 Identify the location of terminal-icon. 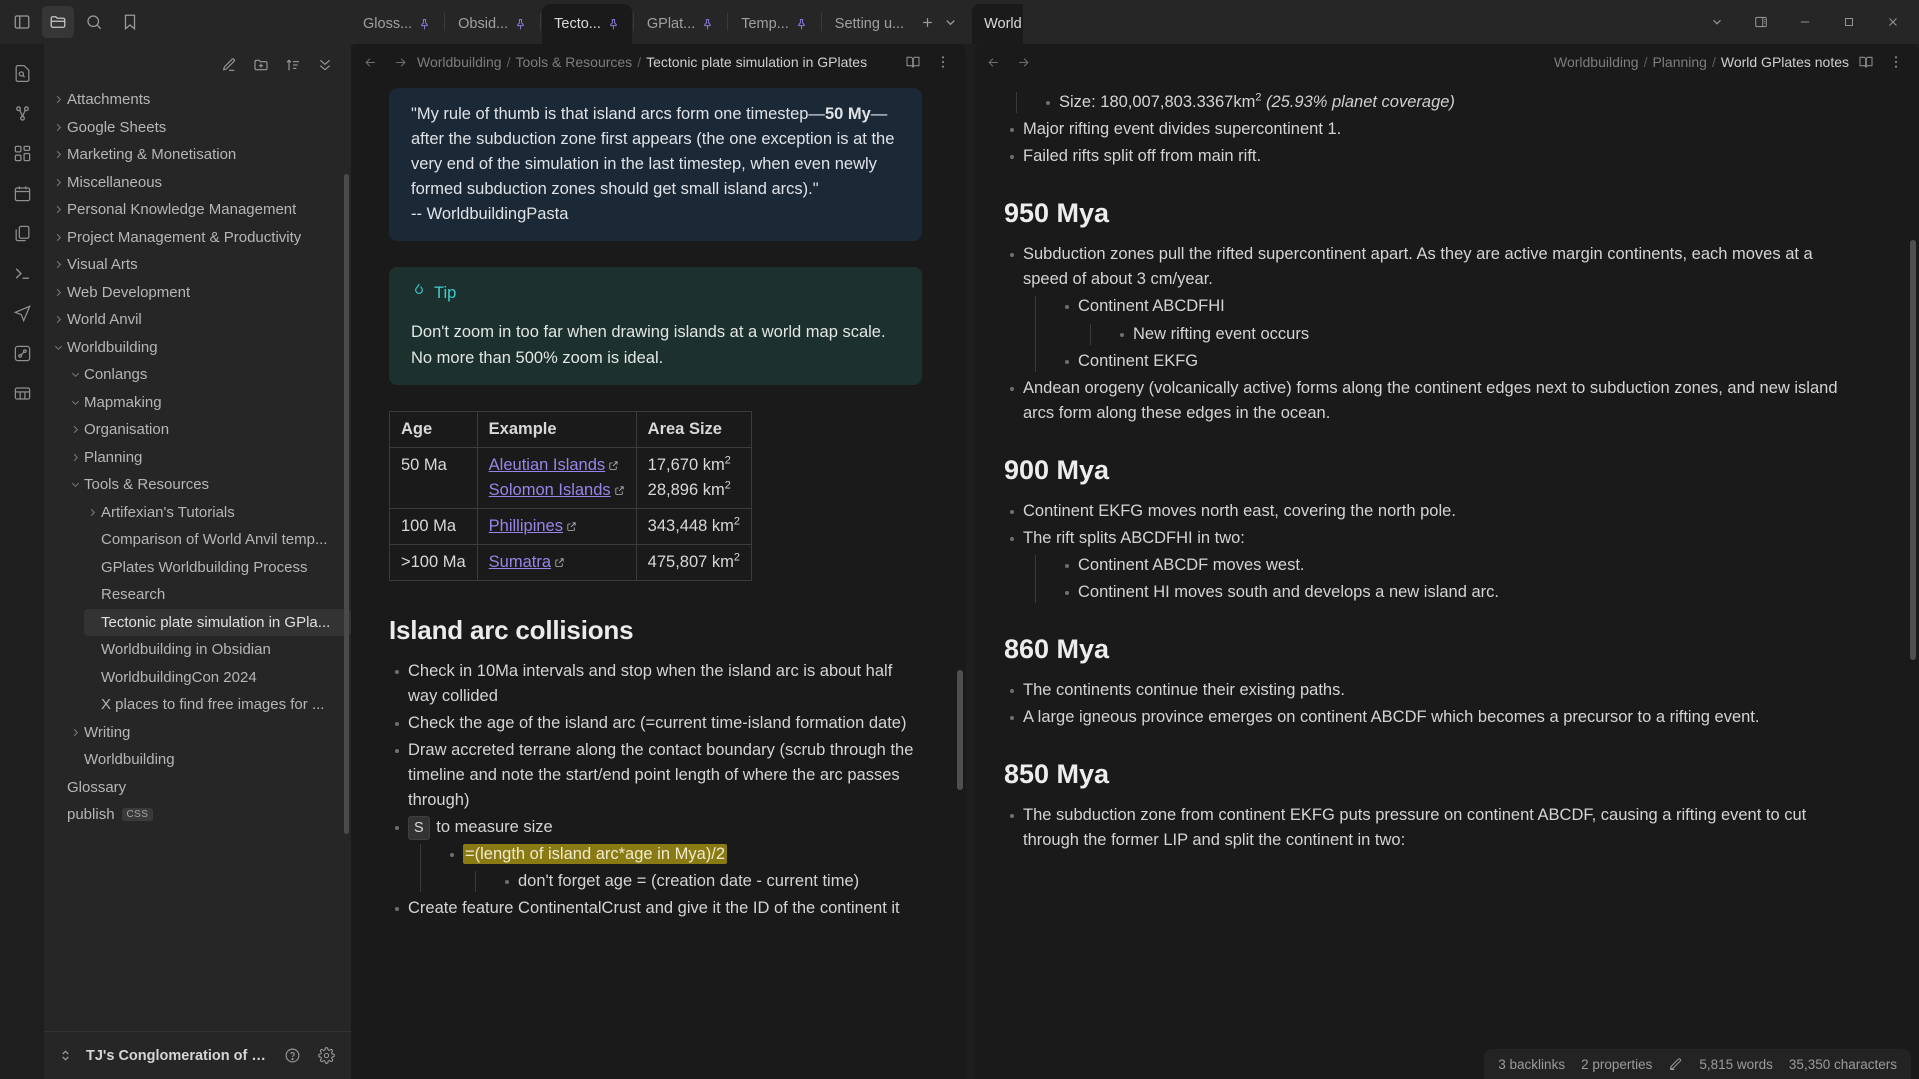
(22, 273).